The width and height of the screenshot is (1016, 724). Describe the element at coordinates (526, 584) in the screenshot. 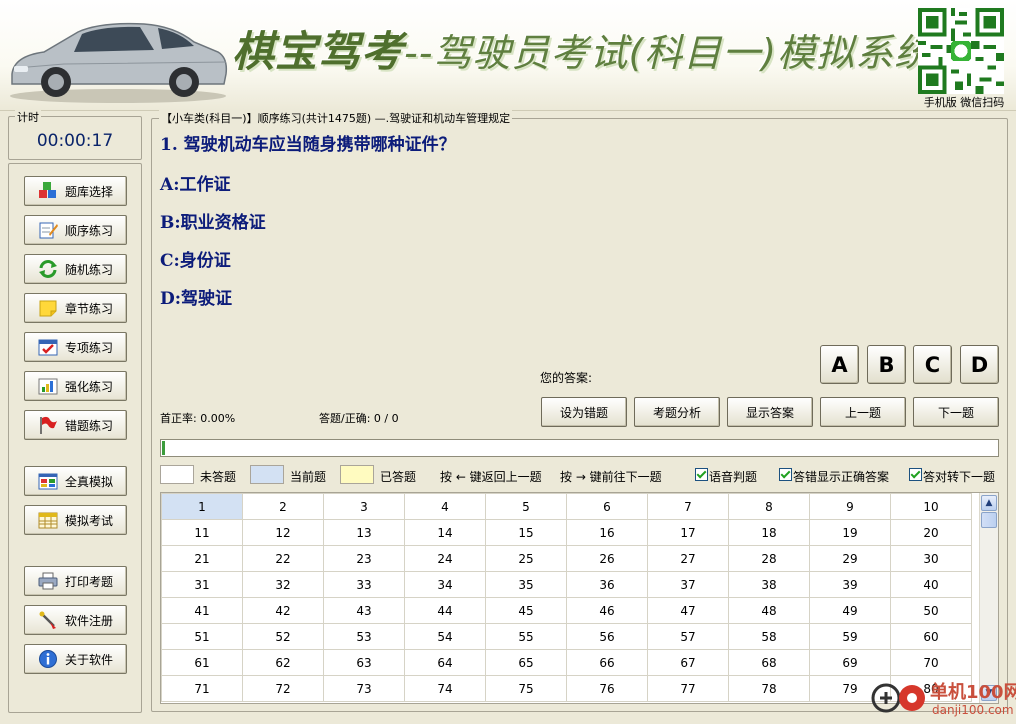

I see `question-number-cell: 35` at that location.